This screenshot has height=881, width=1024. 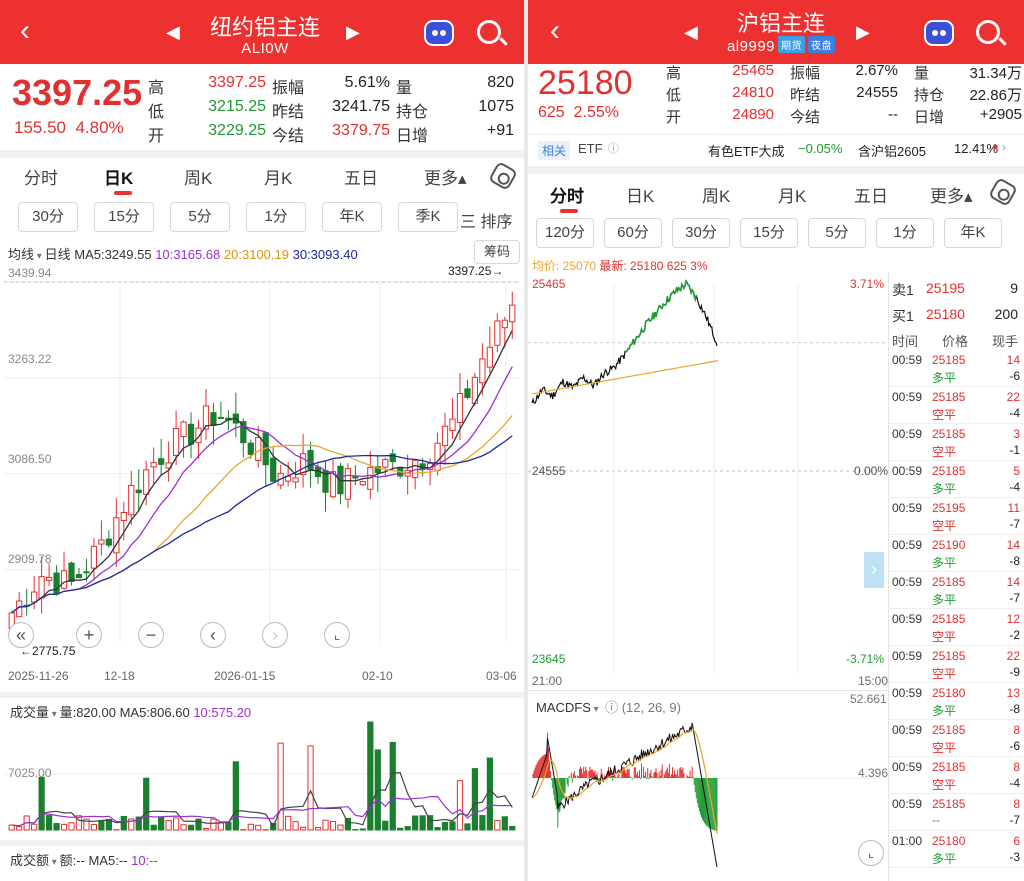 What do you see at coordinates (868, 699) in the screenshot?
I see `macd-top: 52.661` at bounding box center [868, 699].